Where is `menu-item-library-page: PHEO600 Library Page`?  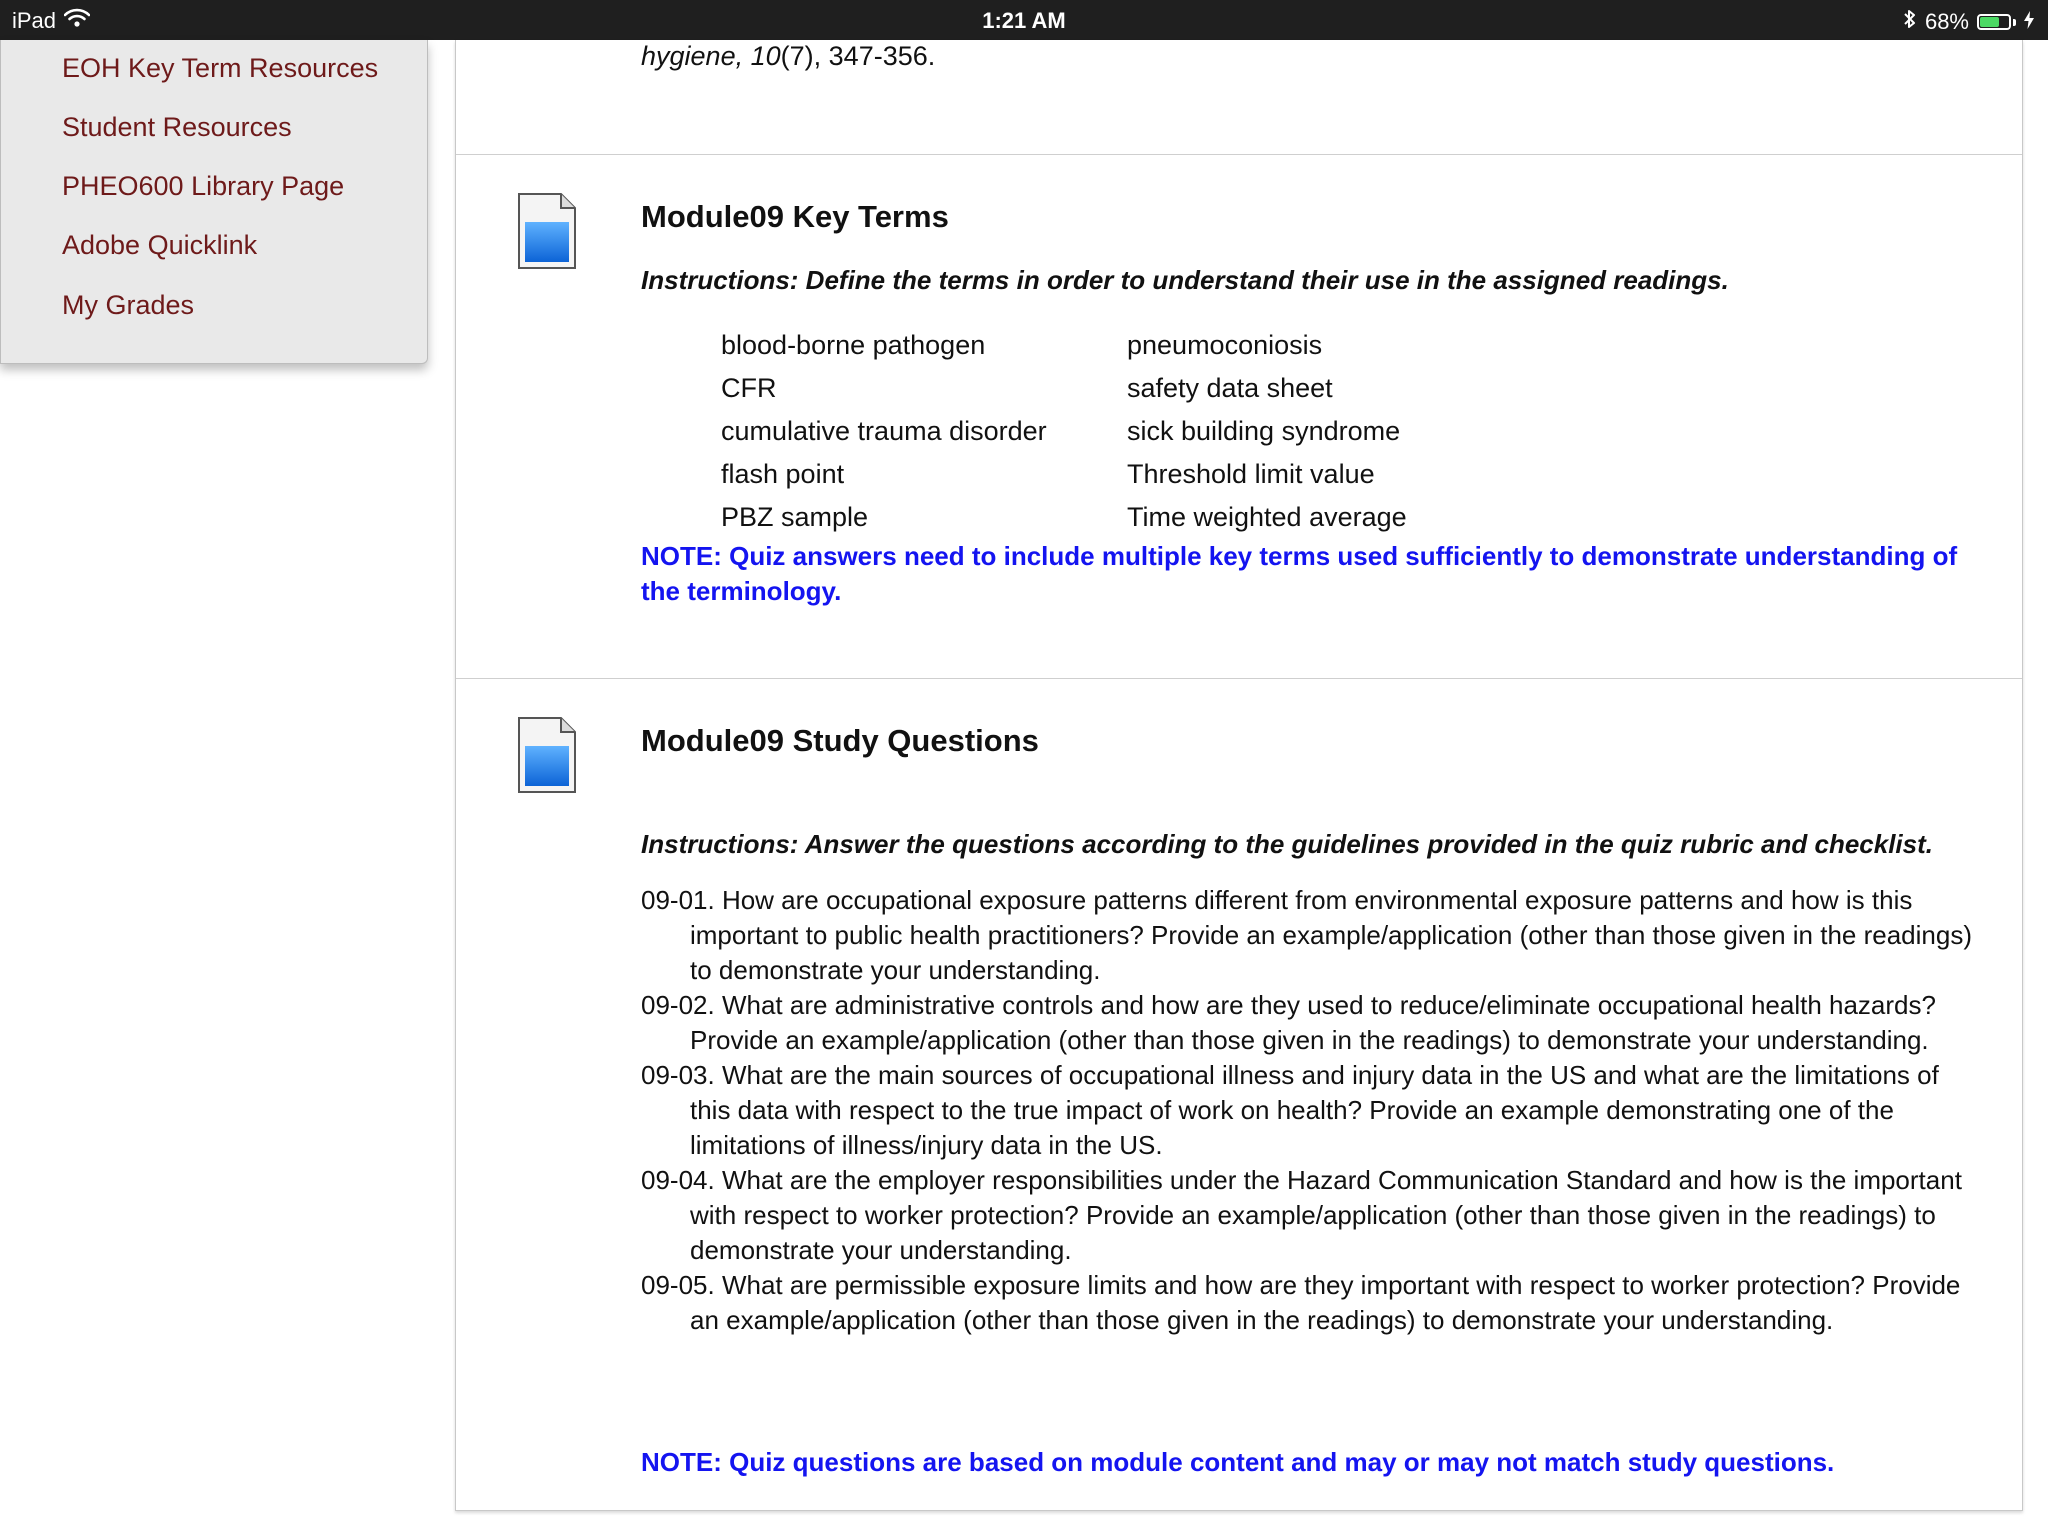 menu-item-library-page: PHEO600 Library Page is located at coordinates (203, 186).